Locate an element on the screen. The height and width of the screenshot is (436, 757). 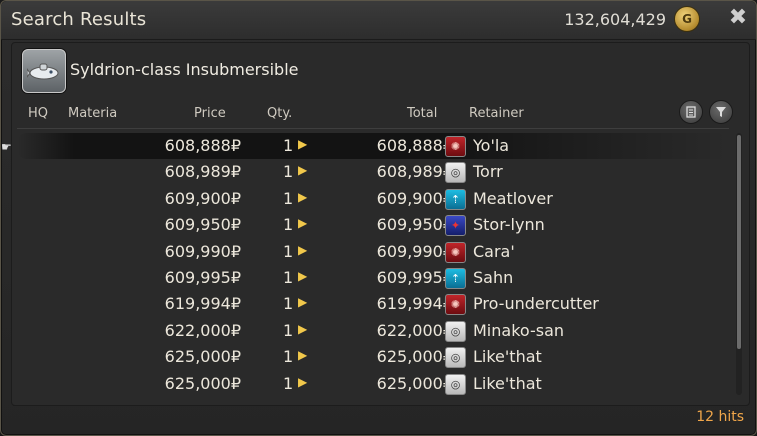
listing-total: 622,000₽ is located at coordinates (414, 330).